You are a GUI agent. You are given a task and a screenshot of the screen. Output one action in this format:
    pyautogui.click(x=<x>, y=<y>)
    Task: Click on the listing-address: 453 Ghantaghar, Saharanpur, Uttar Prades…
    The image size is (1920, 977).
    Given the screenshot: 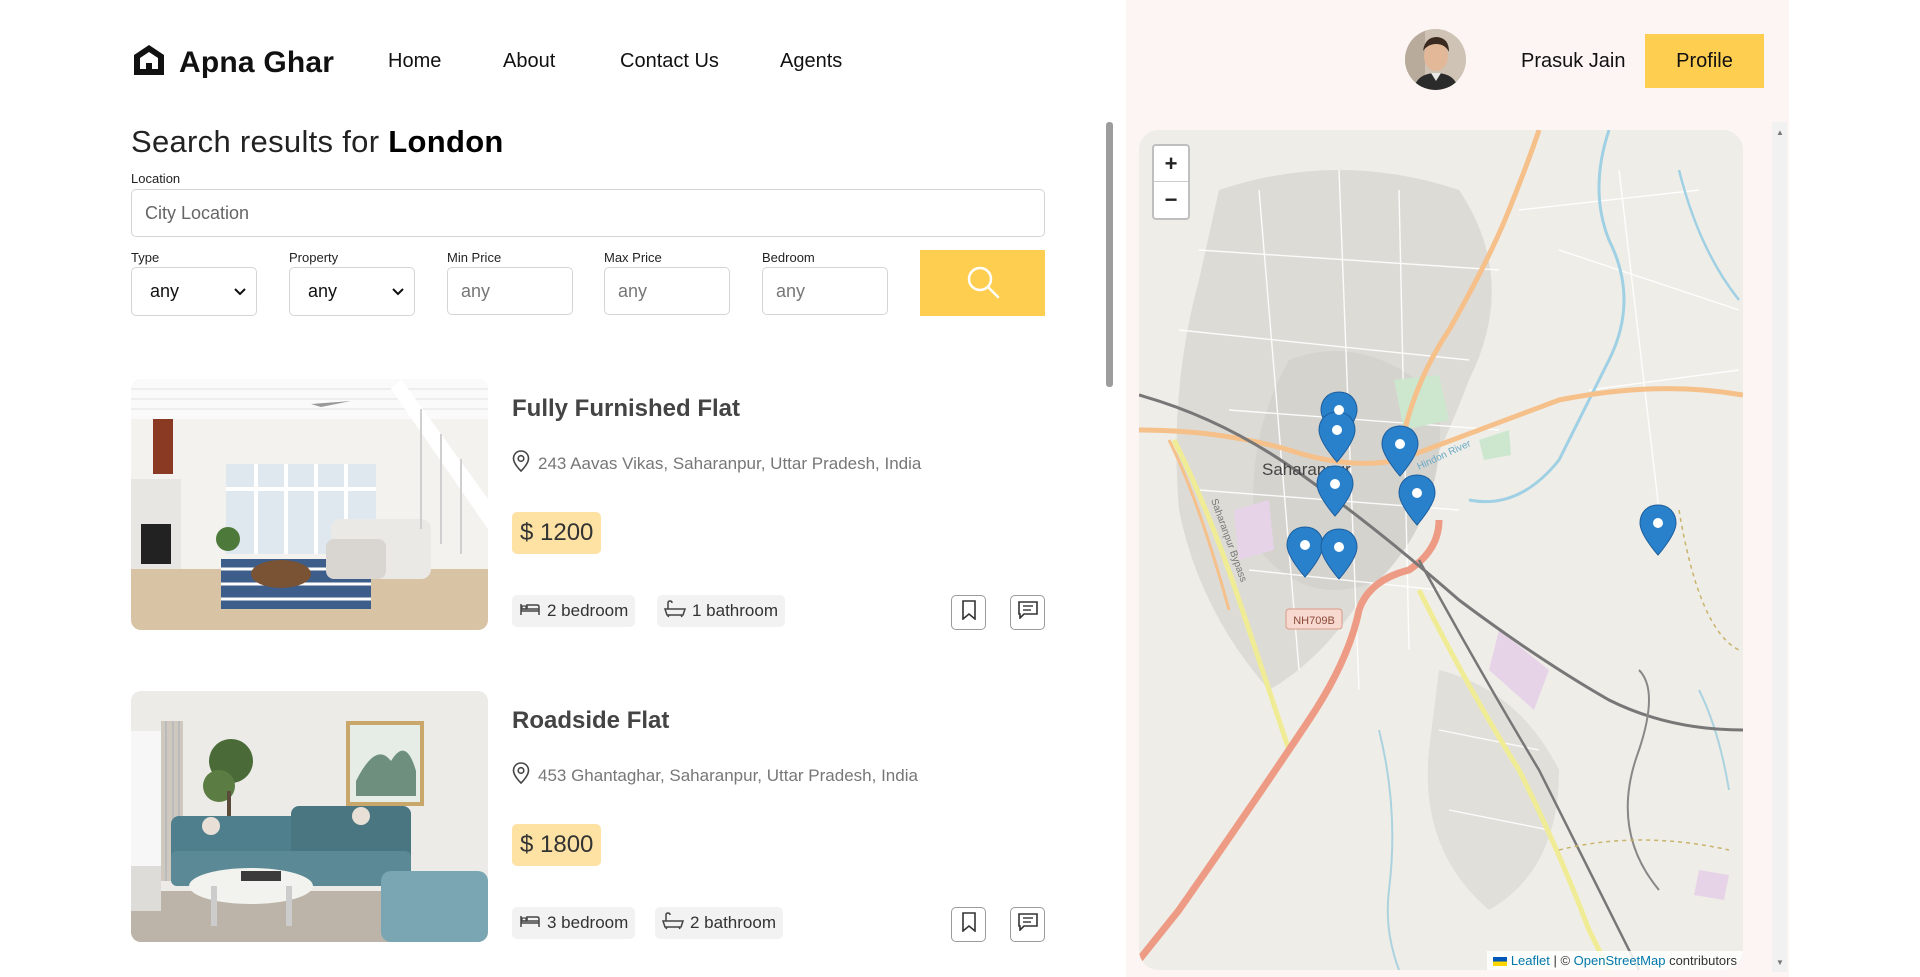 What is the action you would take?
    pyautogui.click(x=715, y=775)
    